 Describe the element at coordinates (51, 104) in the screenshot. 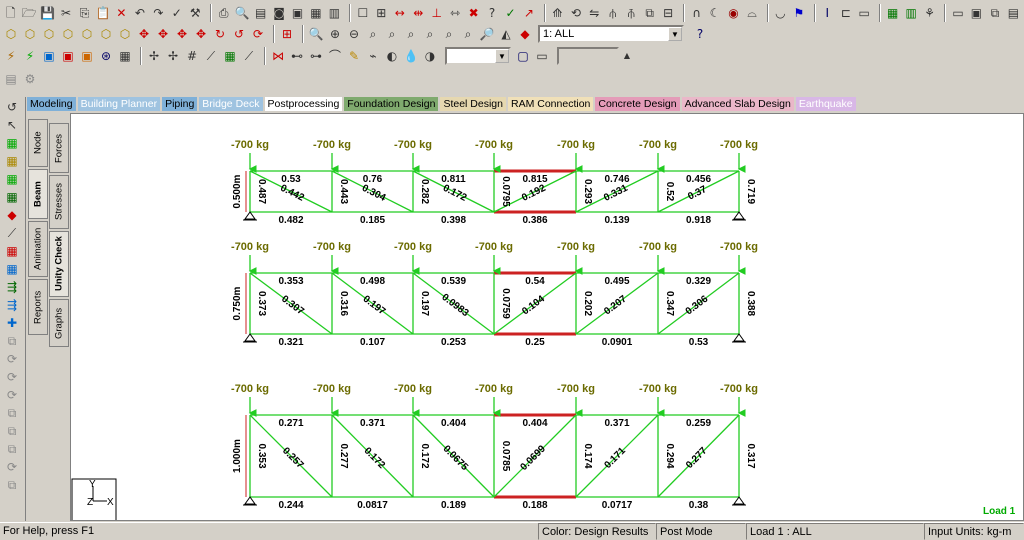

I see `tab-modeling: Modeling` at that location.